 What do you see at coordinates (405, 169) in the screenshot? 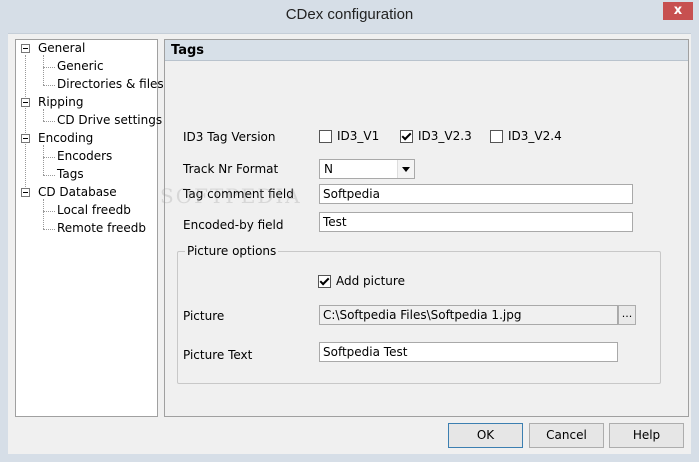
I see `chevron-down-icon` at bounding box center [405, 169].